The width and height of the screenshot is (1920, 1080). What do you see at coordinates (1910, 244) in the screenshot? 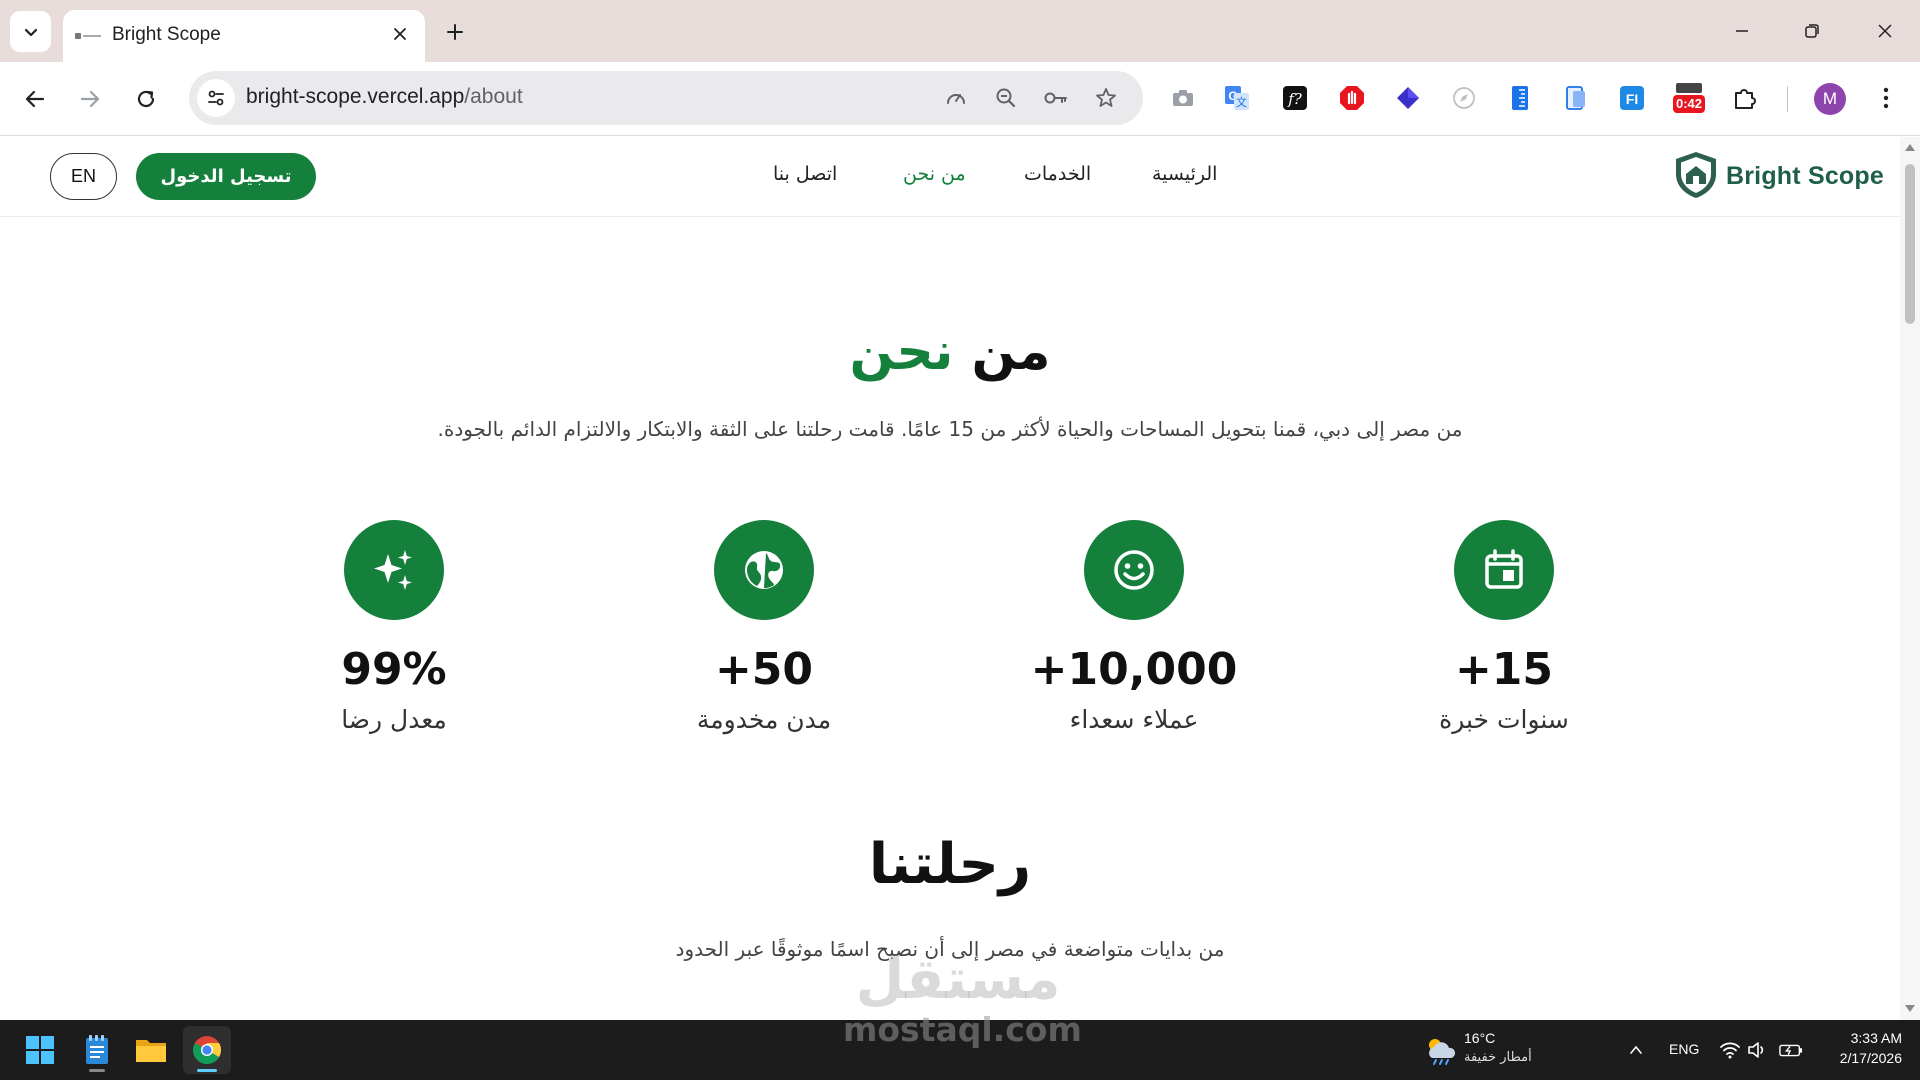
I see `scroll-thumb` at bounding box center [1910, 244].